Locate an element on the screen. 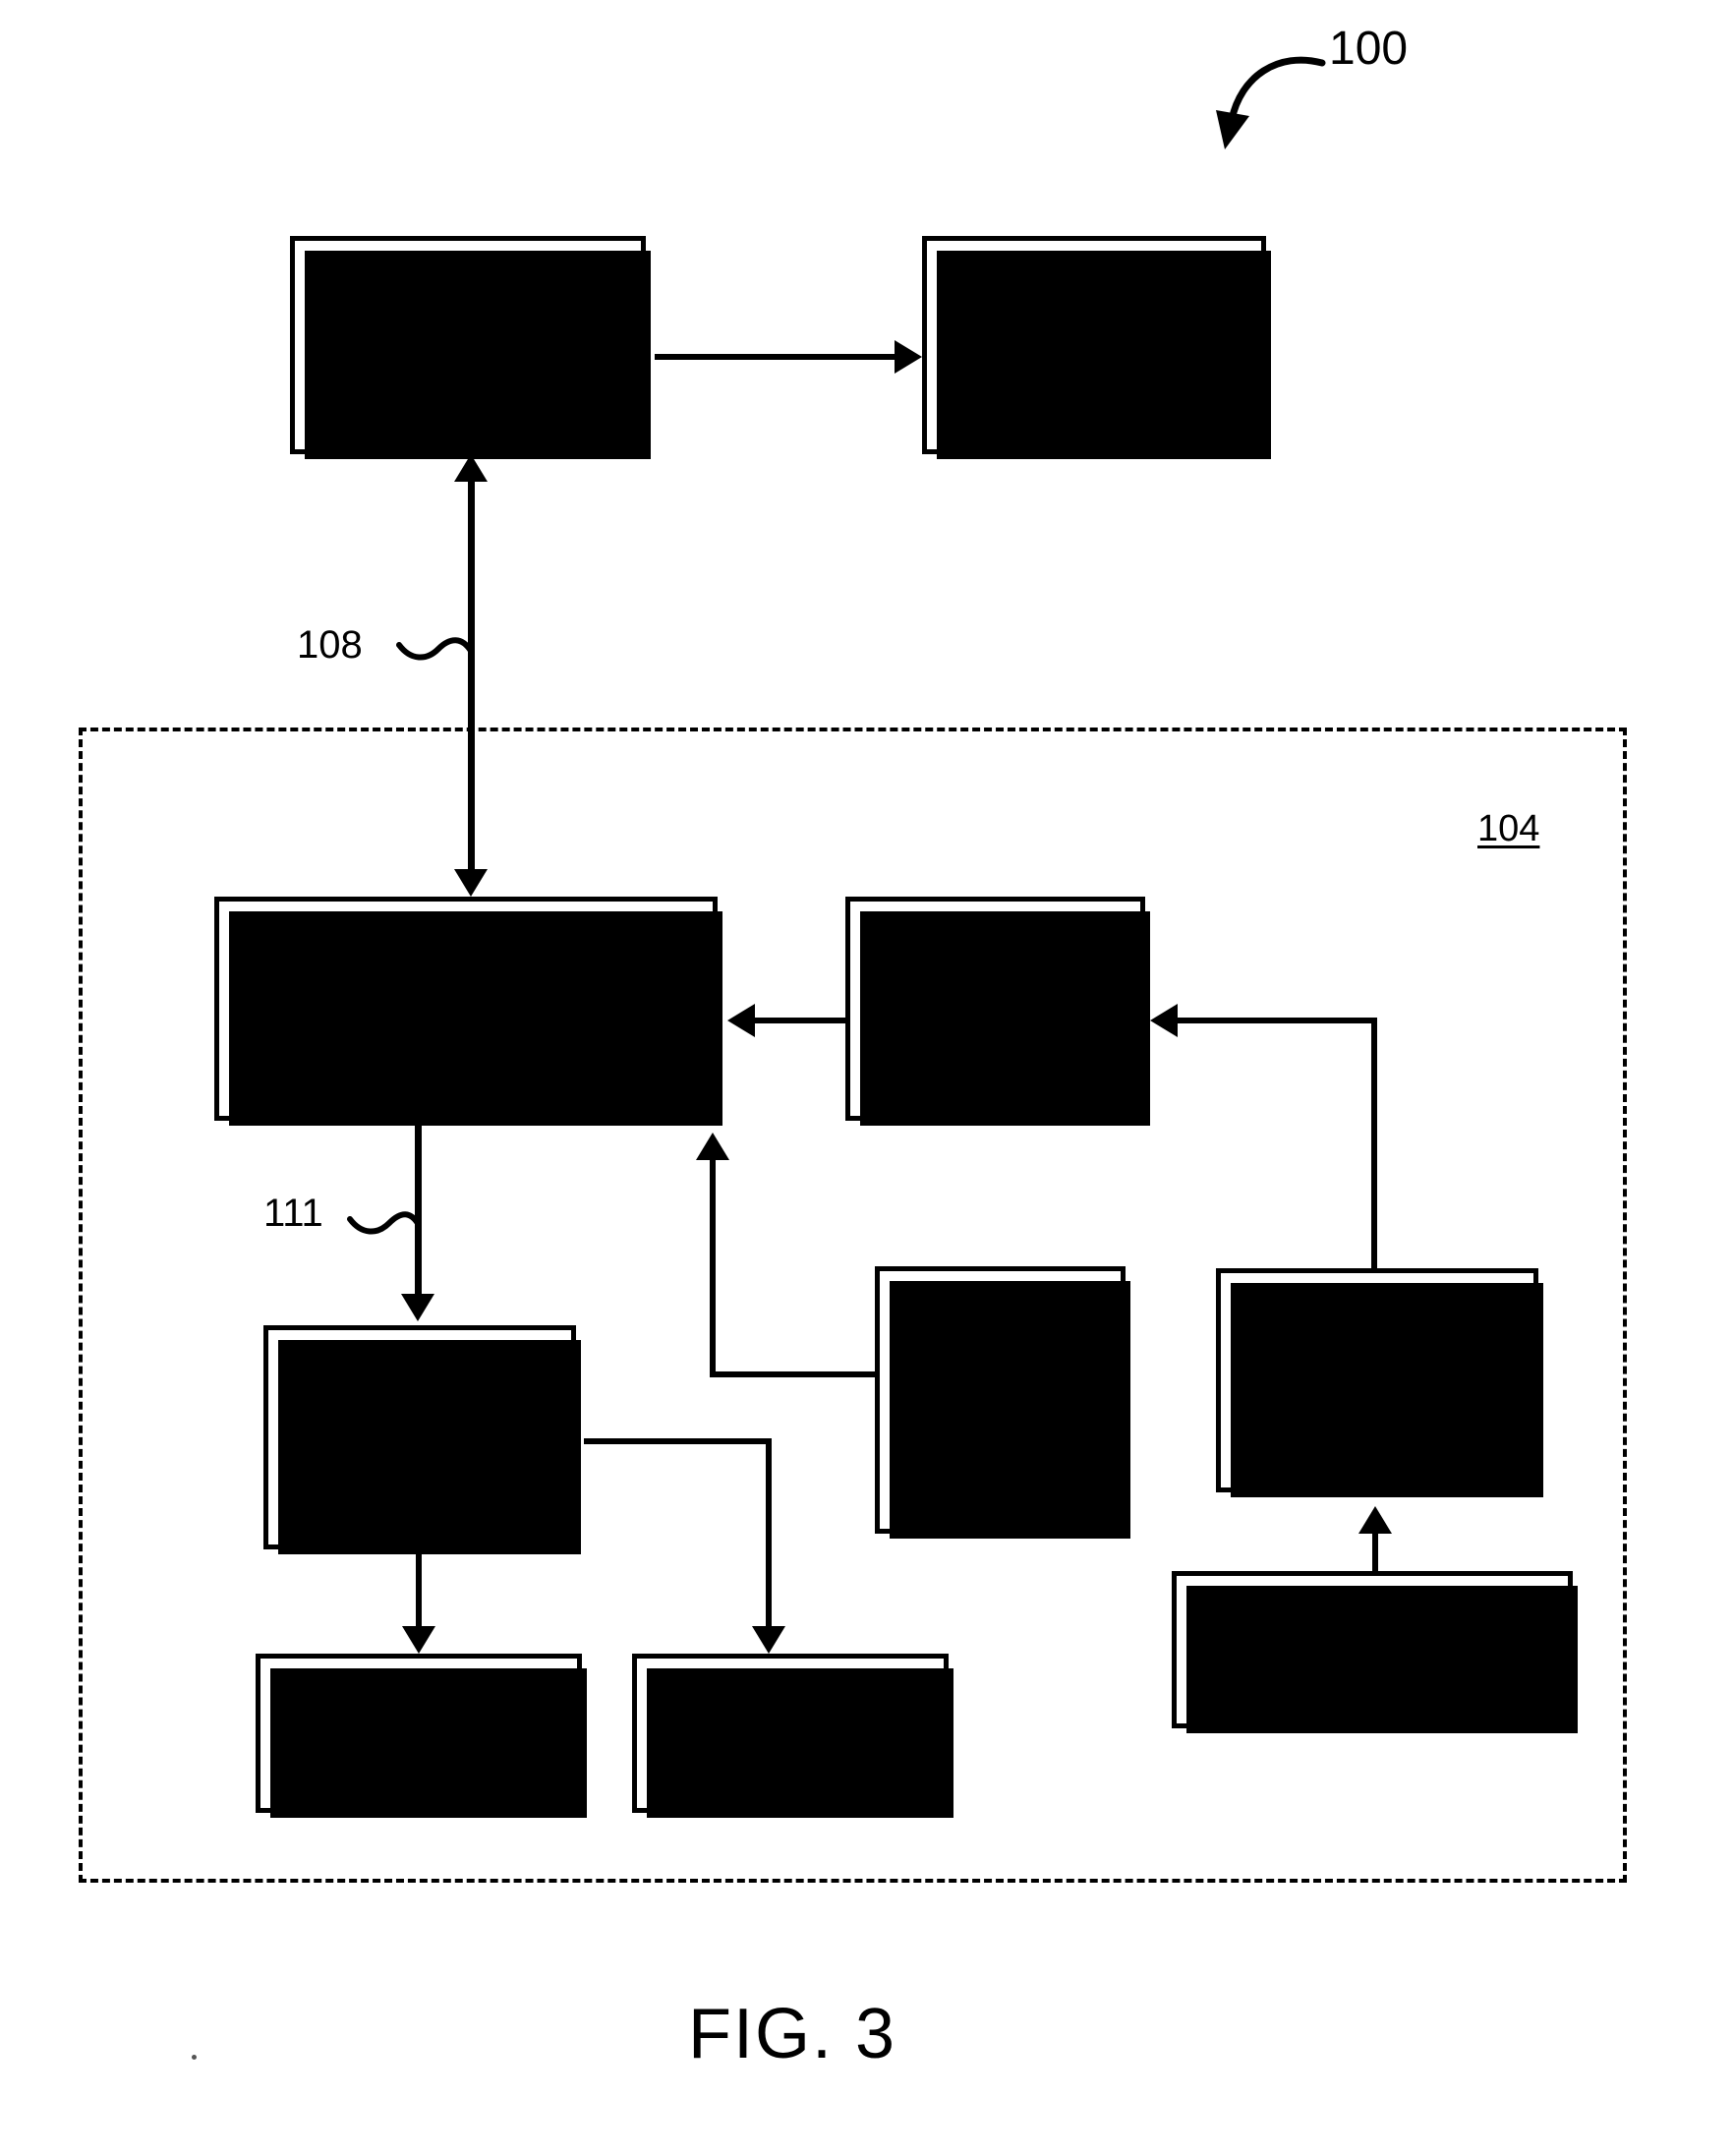 The width and height of the screenshot is (1733, 2156). node-other-input: OTHER INPUT 126 is located at coordinates (1002, 1403).